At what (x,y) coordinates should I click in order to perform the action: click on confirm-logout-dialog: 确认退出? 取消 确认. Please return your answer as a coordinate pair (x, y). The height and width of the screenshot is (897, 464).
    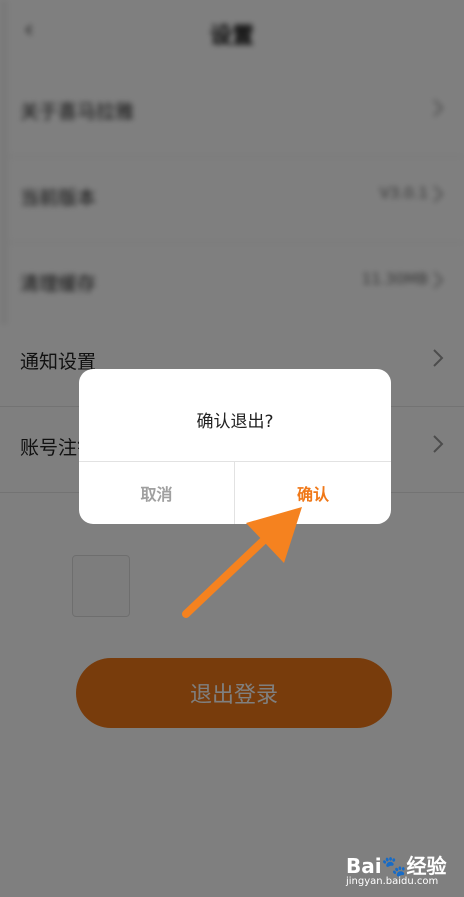
    Looking at the image, I should click on (235, 446).